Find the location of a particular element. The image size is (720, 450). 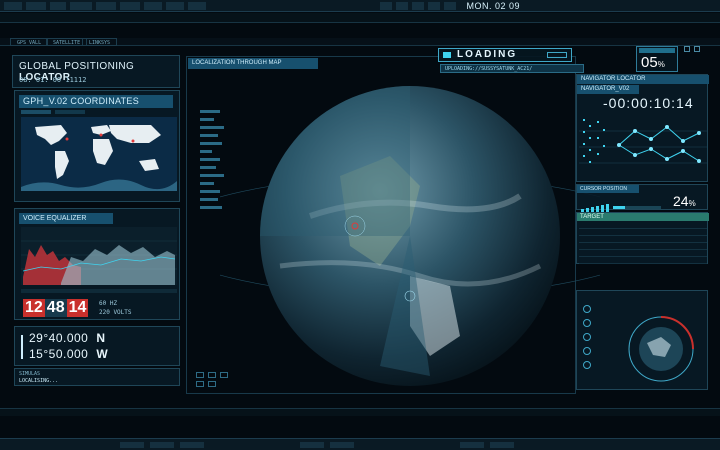

scan-panel is located at coordinates (642, 340).